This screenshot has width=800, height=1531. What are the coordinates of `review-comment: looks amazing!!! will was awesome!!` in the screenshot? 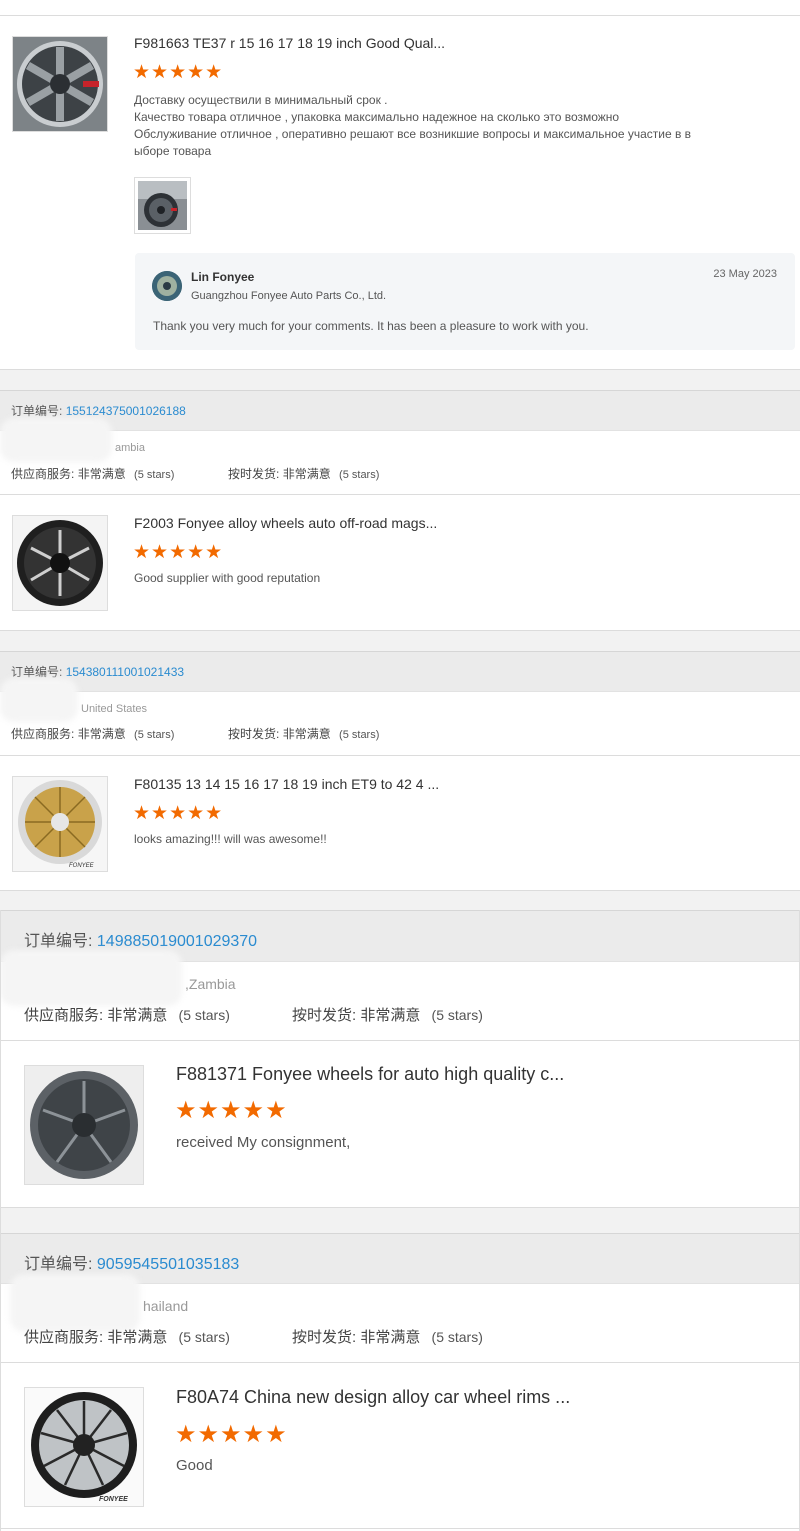 It's located at (230, 839).